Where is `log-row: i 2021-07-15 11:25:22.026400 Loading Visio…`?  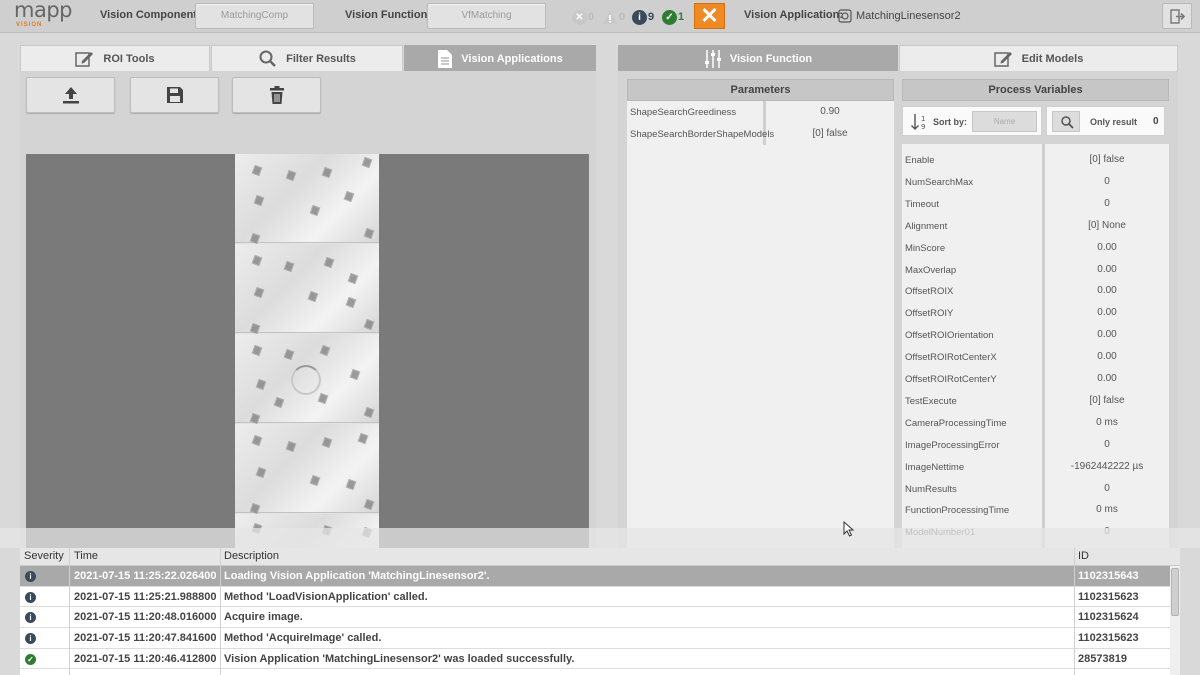
log-row: i 2021-07-15 11:25:22.026400 Loading Visio… is located at coordinates (595, 576).